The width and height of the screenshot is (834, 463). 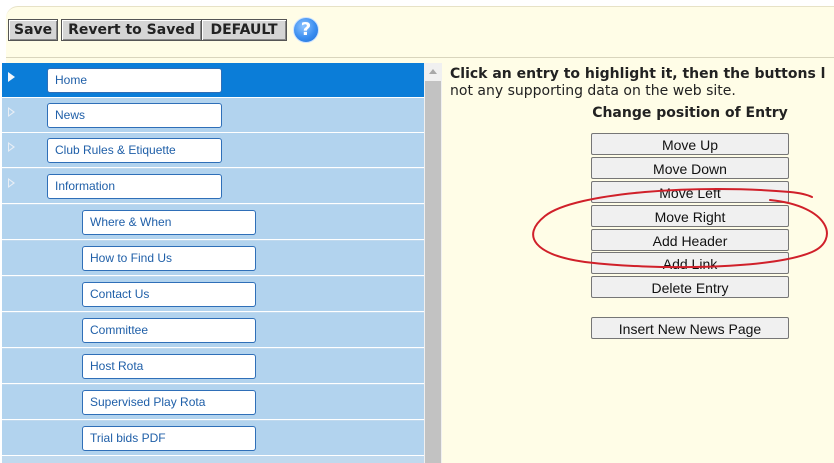 I want to click on tree-row-contact-us: Contact Us, so click(x=213, y=294).